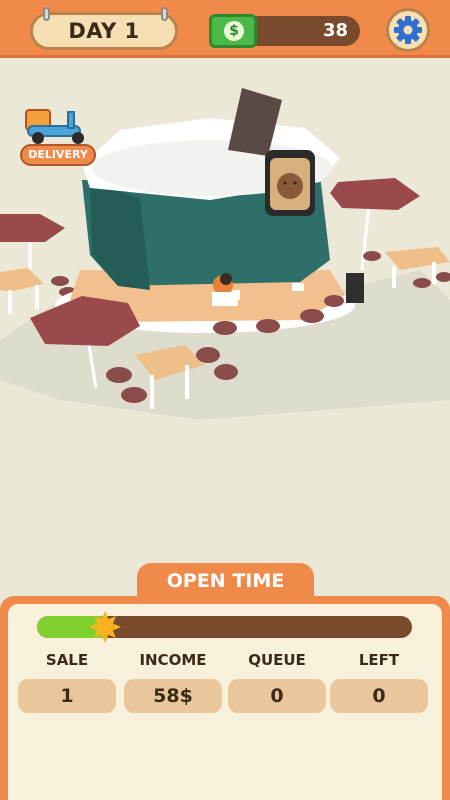  What do you see at coordinates (46, 14) in the screenshot?
I see `badge-ring-left` at bounding box center [46, 14].